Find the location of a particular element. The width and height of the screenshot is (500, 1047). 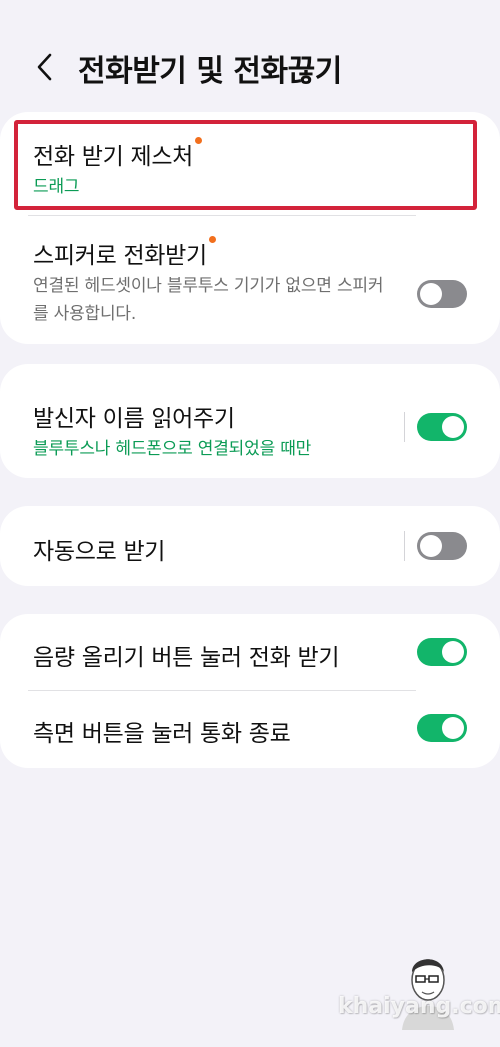

settings-card-auto-answer: 자동으로 받기 is located at coordinates (250, 546).